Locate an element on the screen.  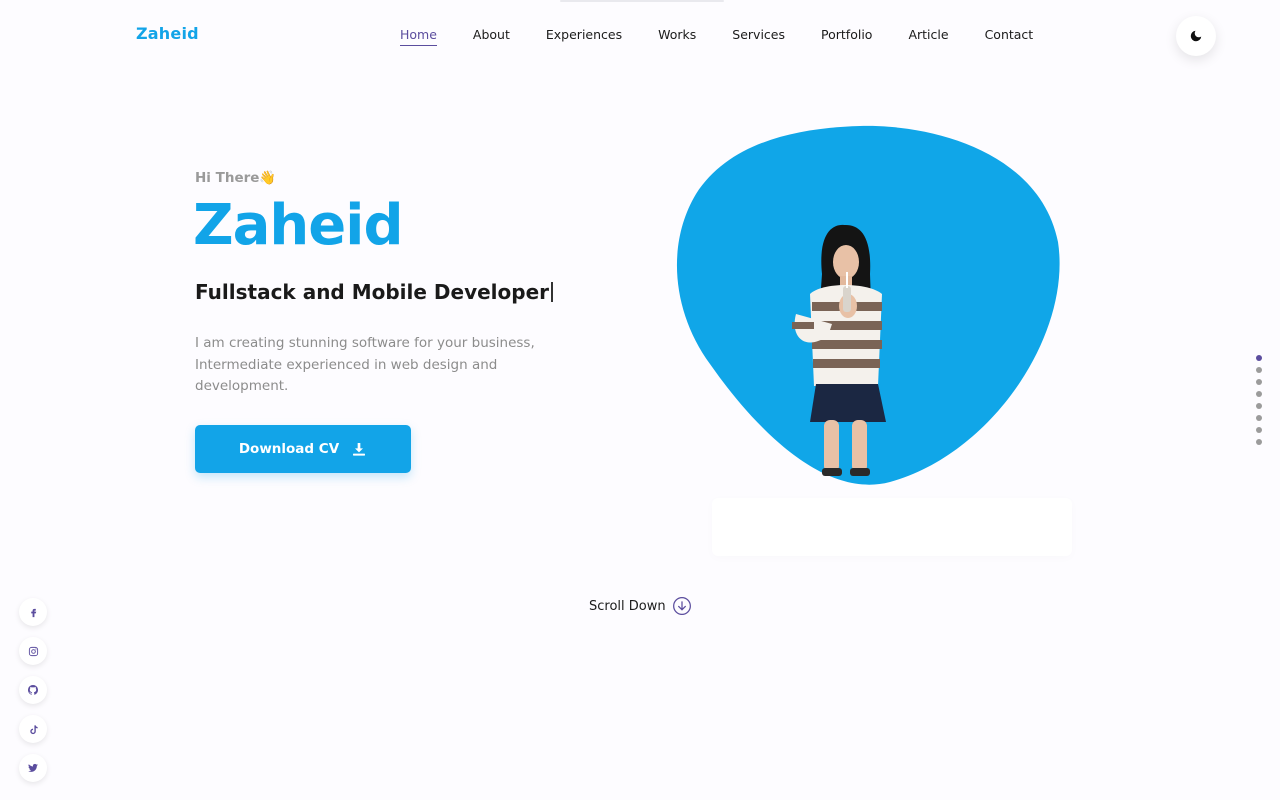
download-cv-button: Download CV is located at coordinates (303, 449).